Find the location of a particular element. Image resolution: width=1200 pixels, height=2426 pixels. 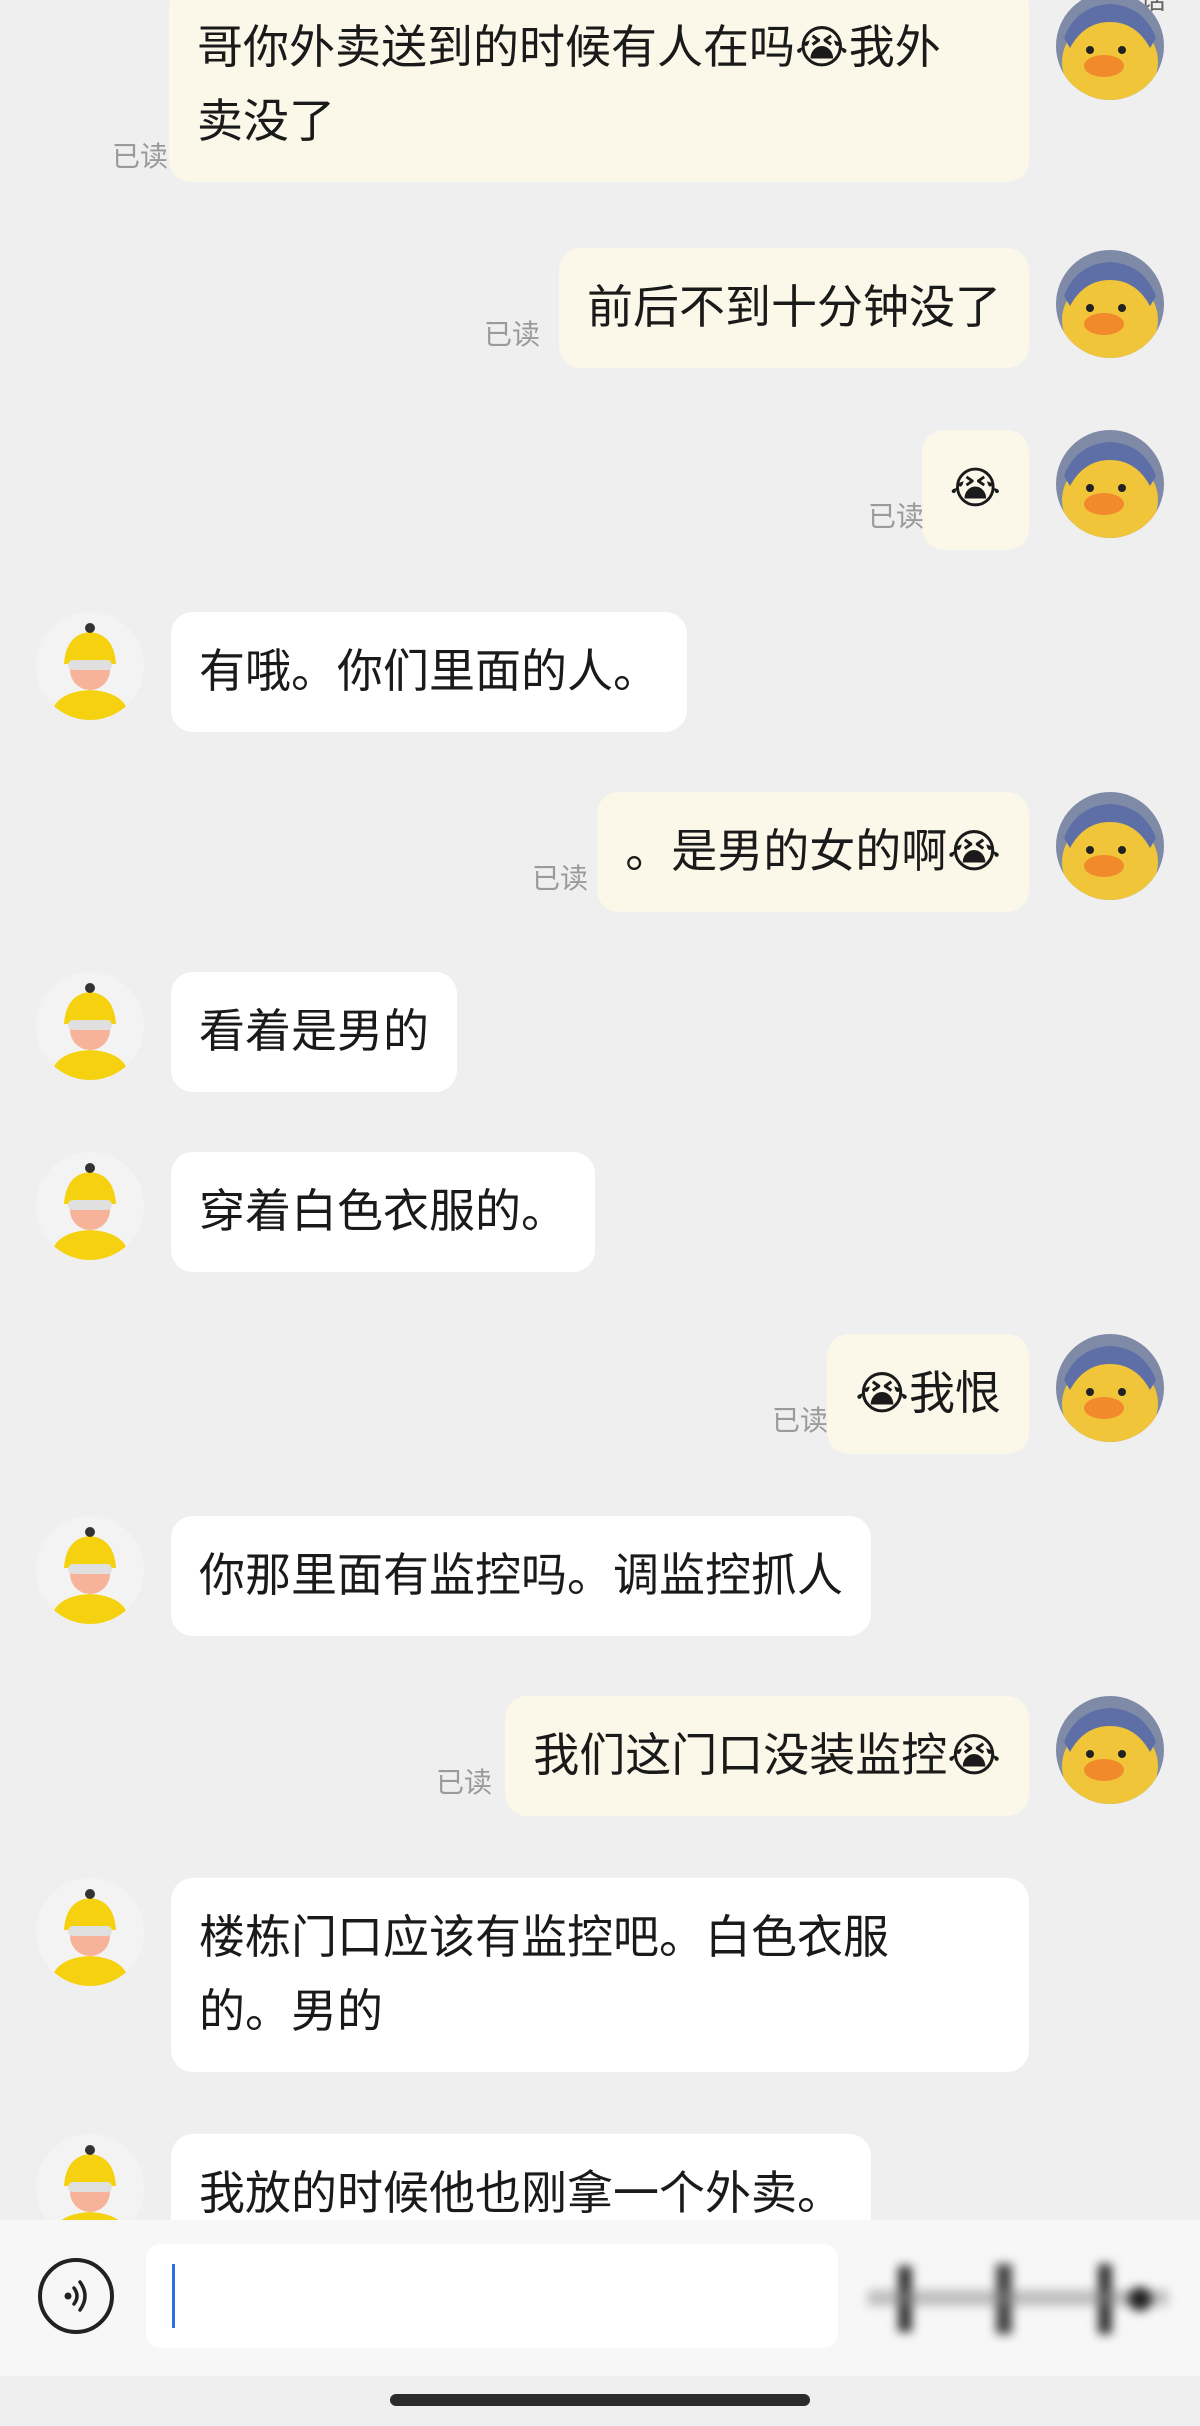

message-bubble-outgoing: 😭我恨 is located at coordinates (928, 1394).